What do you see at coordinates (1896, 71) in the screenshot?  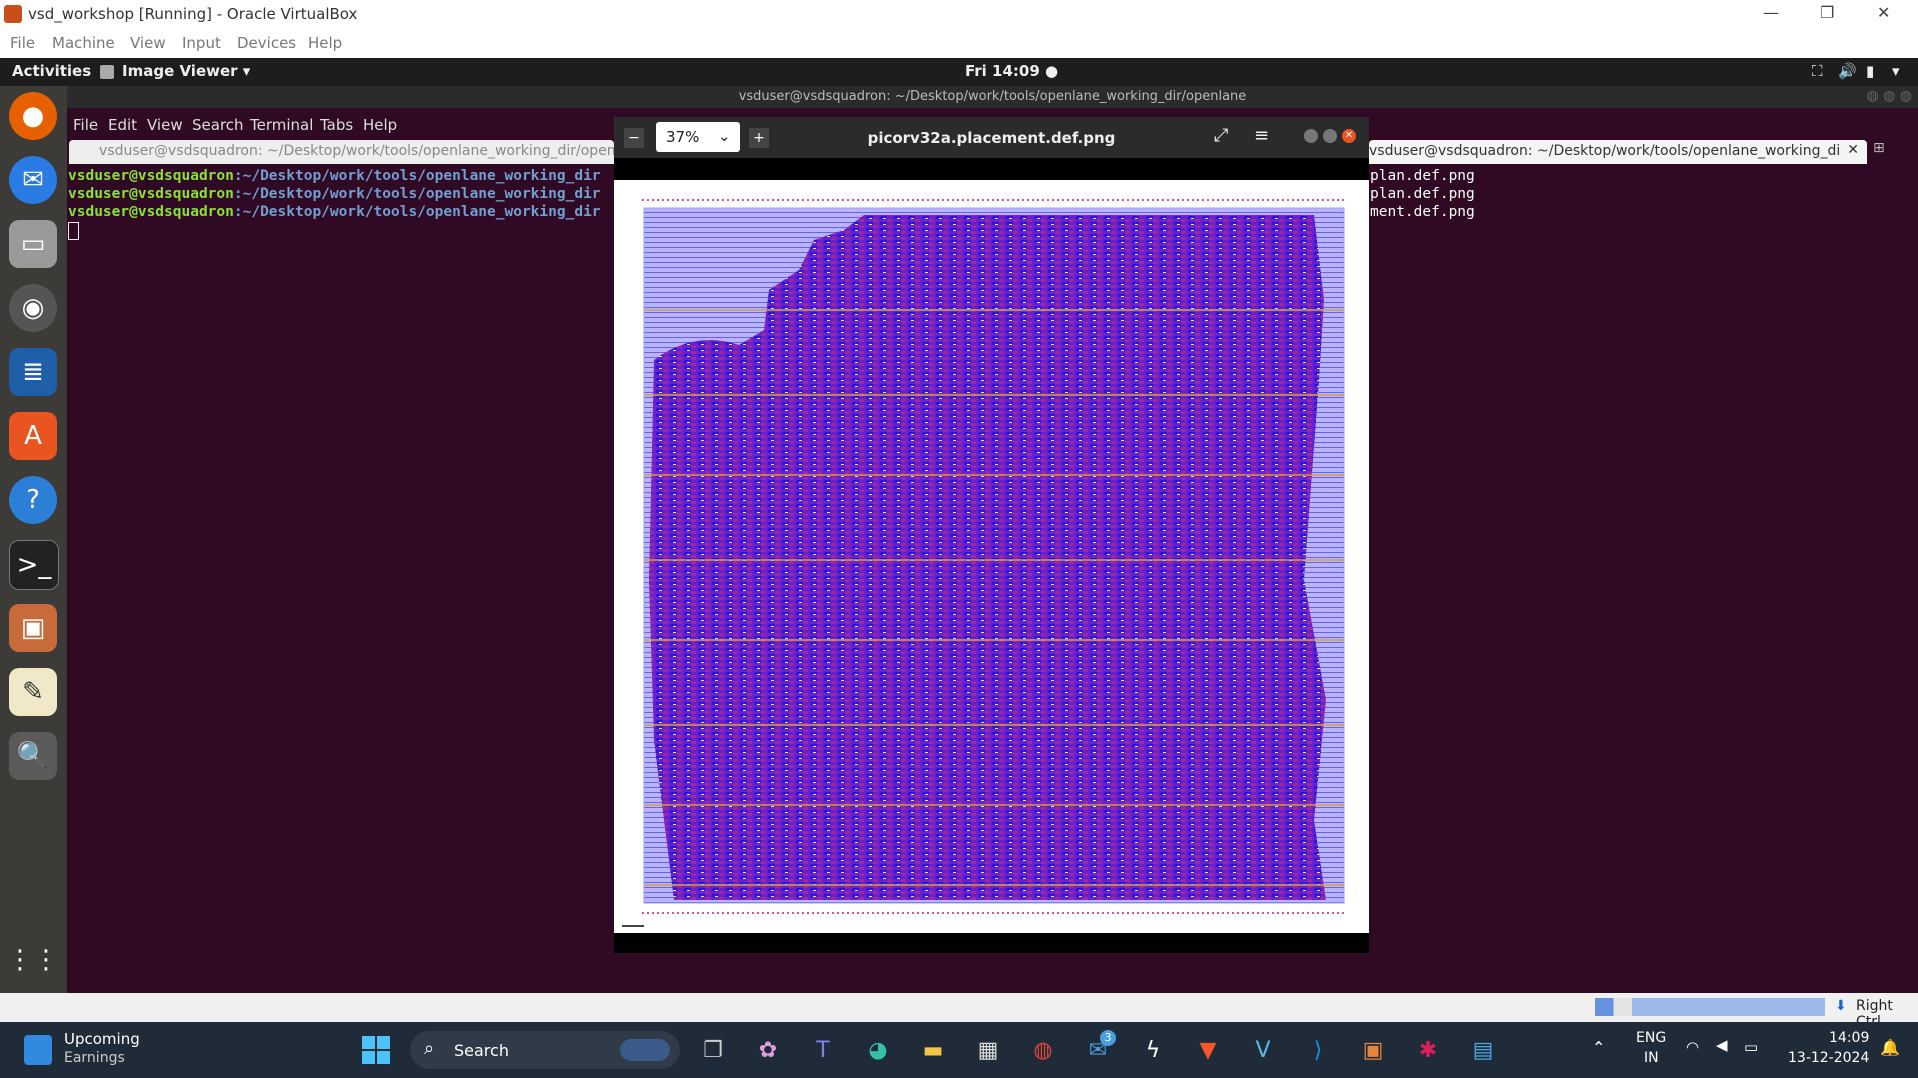 I see `system-menu-icon: ▾` at bounding box center [1896, 71].